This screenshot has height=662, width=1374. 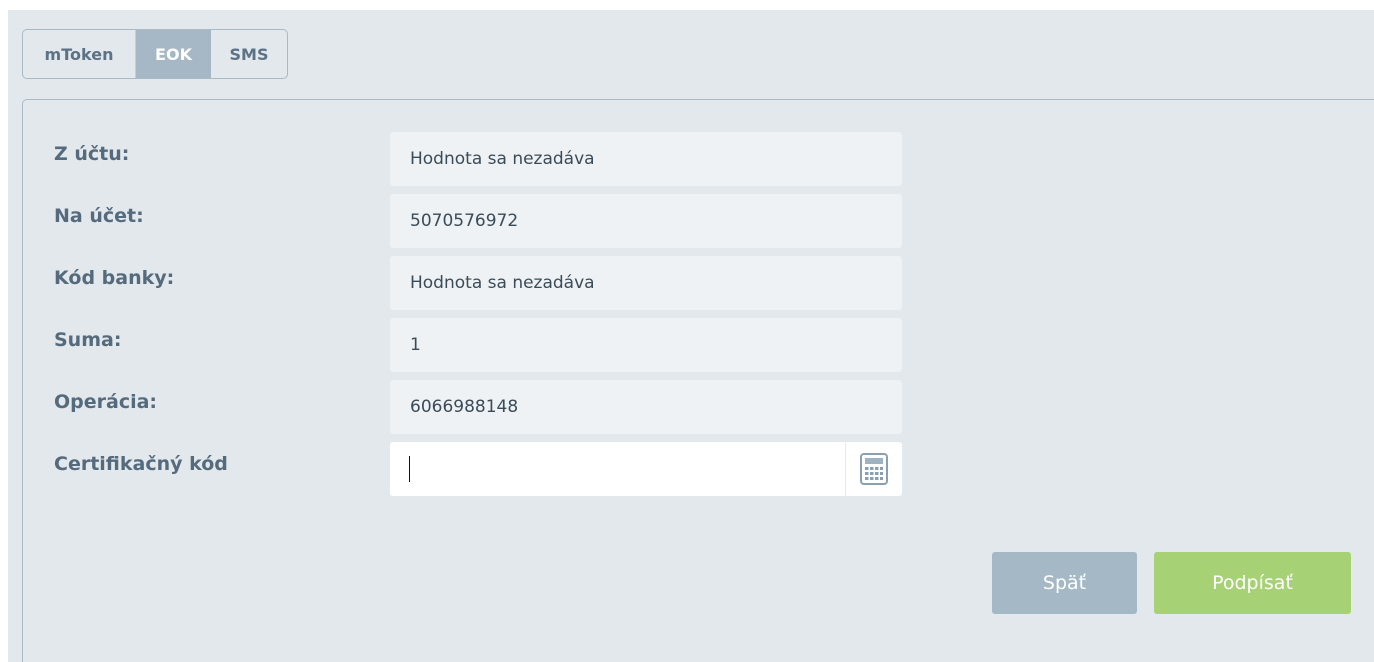 I want to click on auth-method-tabs: mToken EOK SMS, so click(x=155, y=54).